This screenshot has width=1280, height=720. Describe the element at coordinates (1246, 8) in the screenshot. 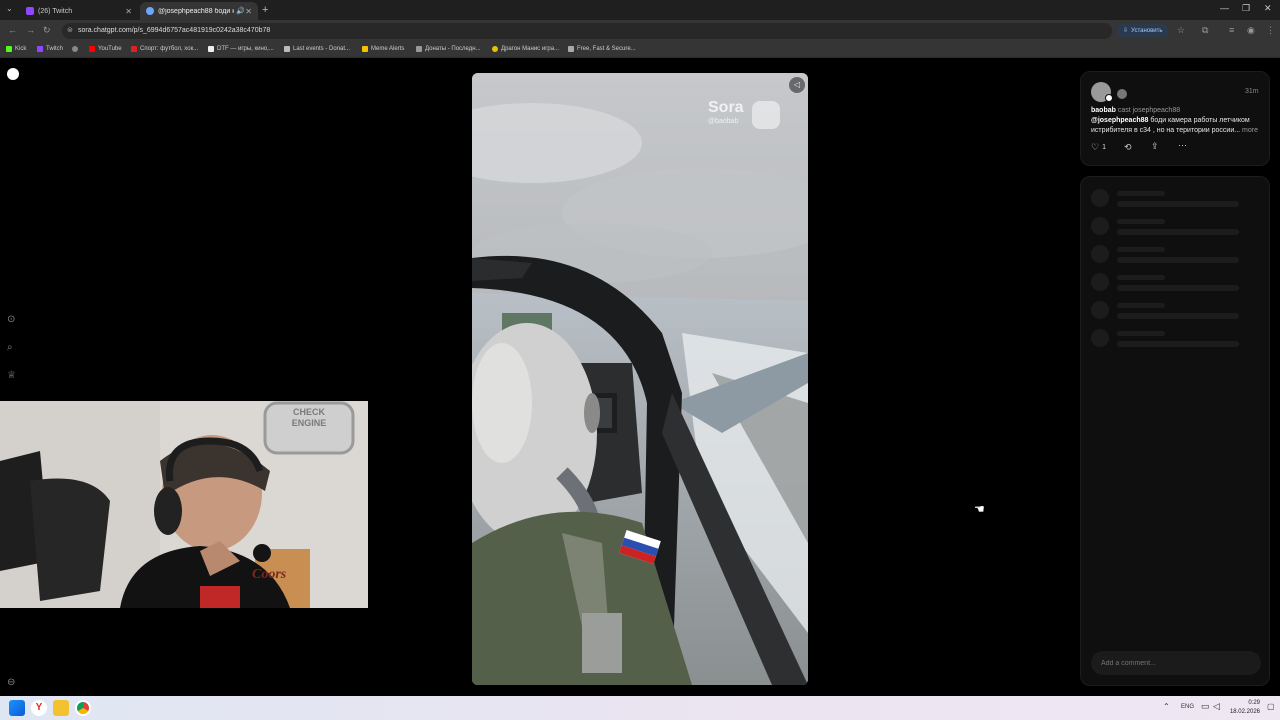

I see `maximize-button: ❐` at that location.